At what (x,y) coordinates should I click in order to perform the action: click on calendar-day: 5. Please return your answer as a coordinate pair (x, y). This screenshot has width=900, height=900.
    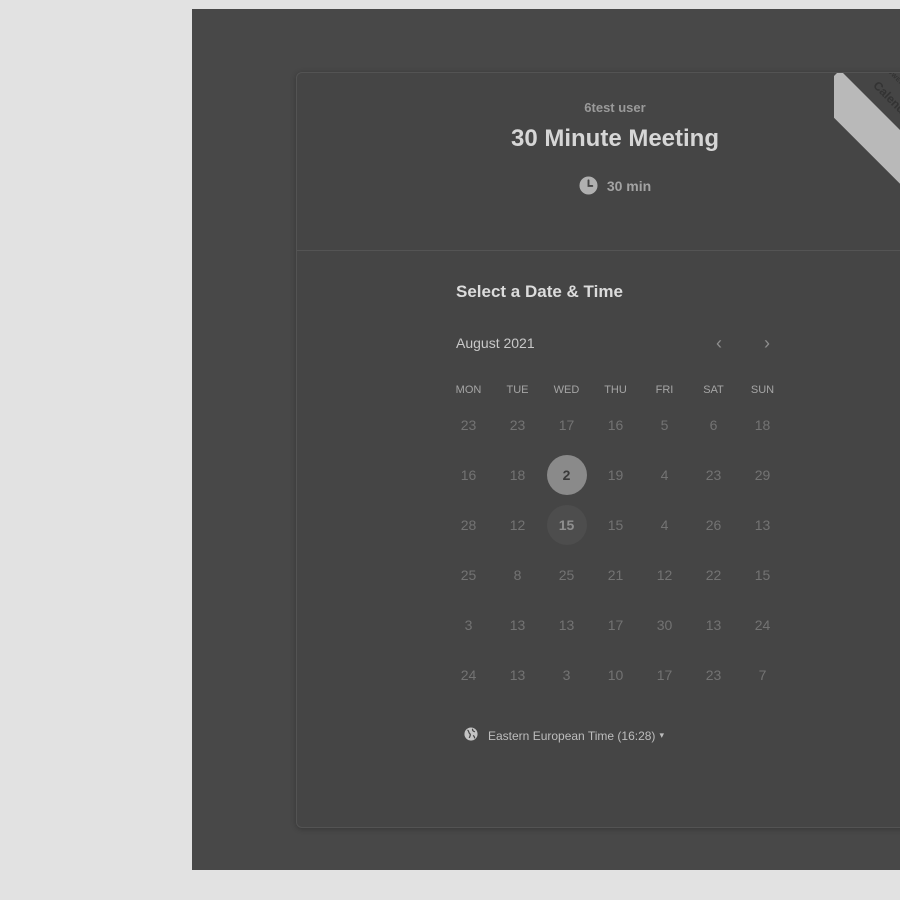
    Looking at the image, I should click on (664, 425).